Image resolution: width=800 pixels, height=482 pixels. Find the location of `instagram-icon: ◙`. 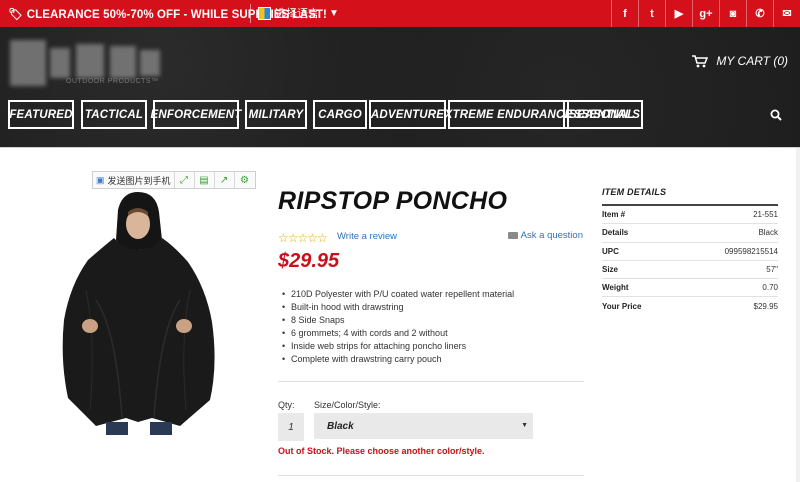

instagram-icon: ◙ is located at coordinates (732, 13).